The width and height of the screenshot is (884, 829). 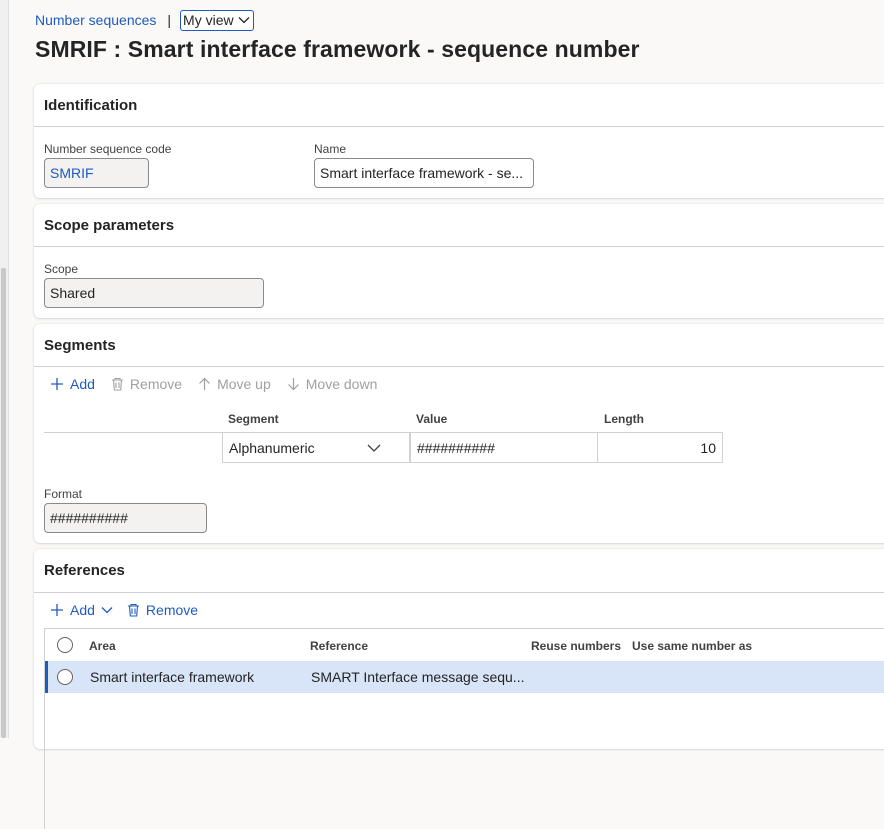 I want to click on move-down-button: Move down, so click(x=332, y=384).